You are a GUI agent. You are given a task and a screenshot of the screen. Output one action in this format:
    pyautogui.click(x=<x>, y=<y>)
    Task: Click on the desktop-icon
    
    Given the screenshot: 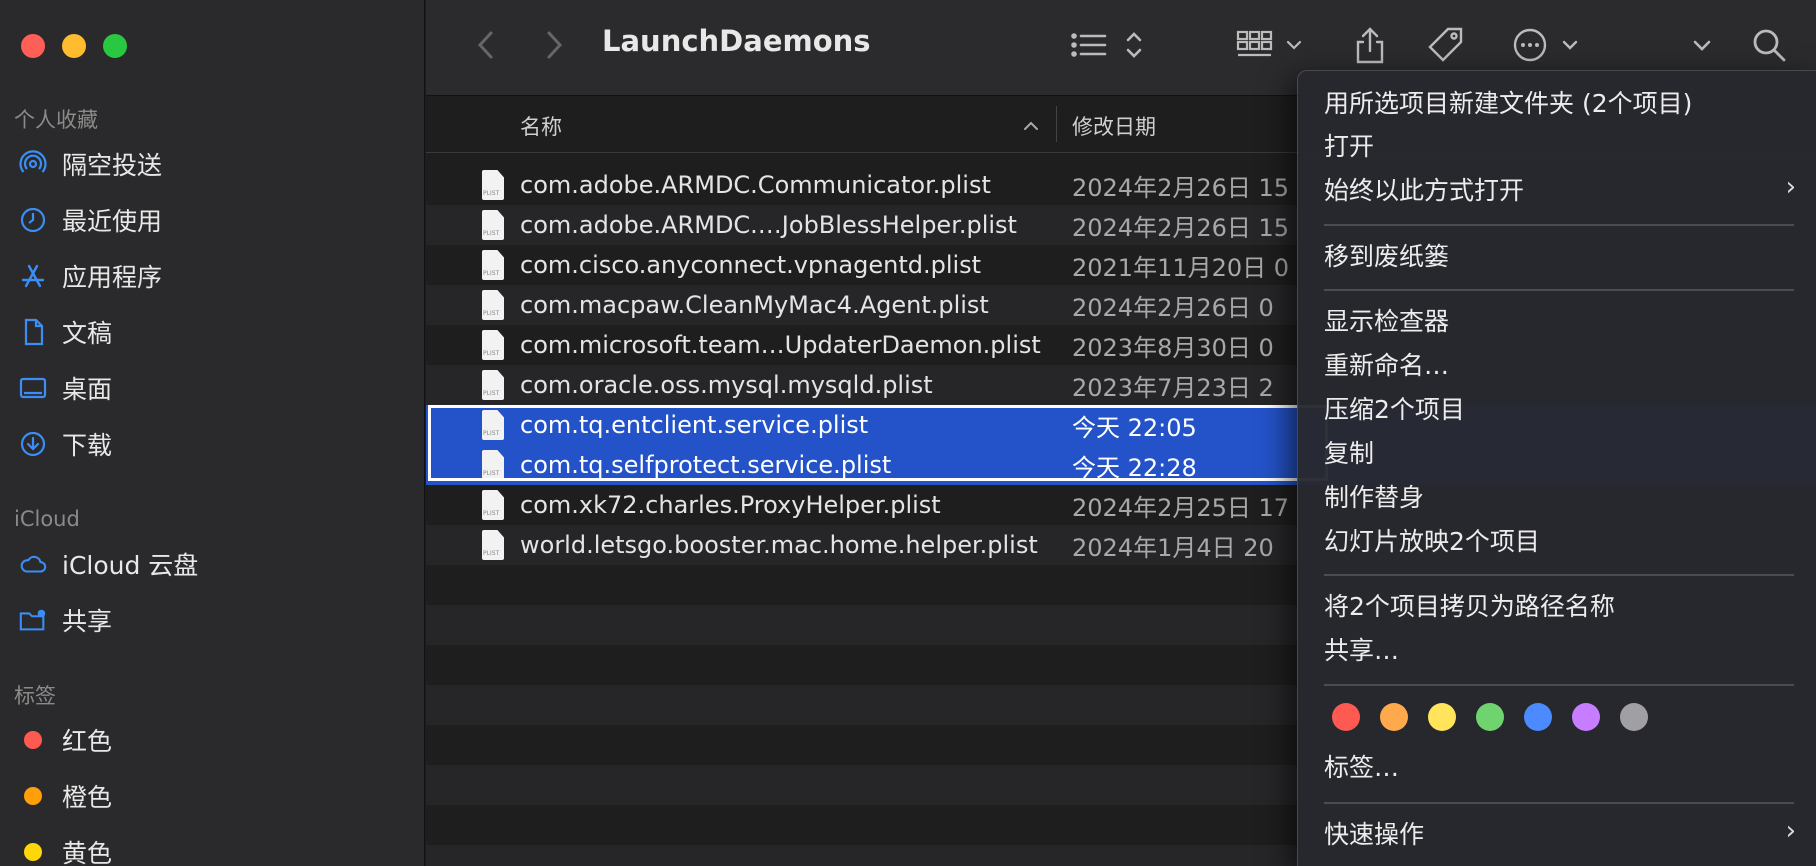 What is the action you would take?
    pyautogui.click(x=33, y=388)
    